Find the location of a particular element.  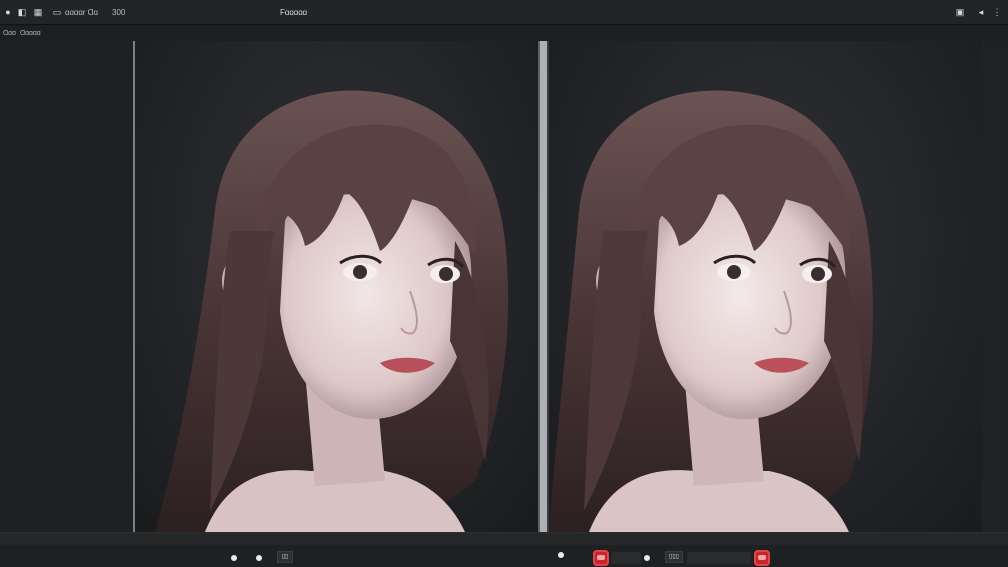

left-counter-box: ▯▯ is located at coordinates (285, 557).